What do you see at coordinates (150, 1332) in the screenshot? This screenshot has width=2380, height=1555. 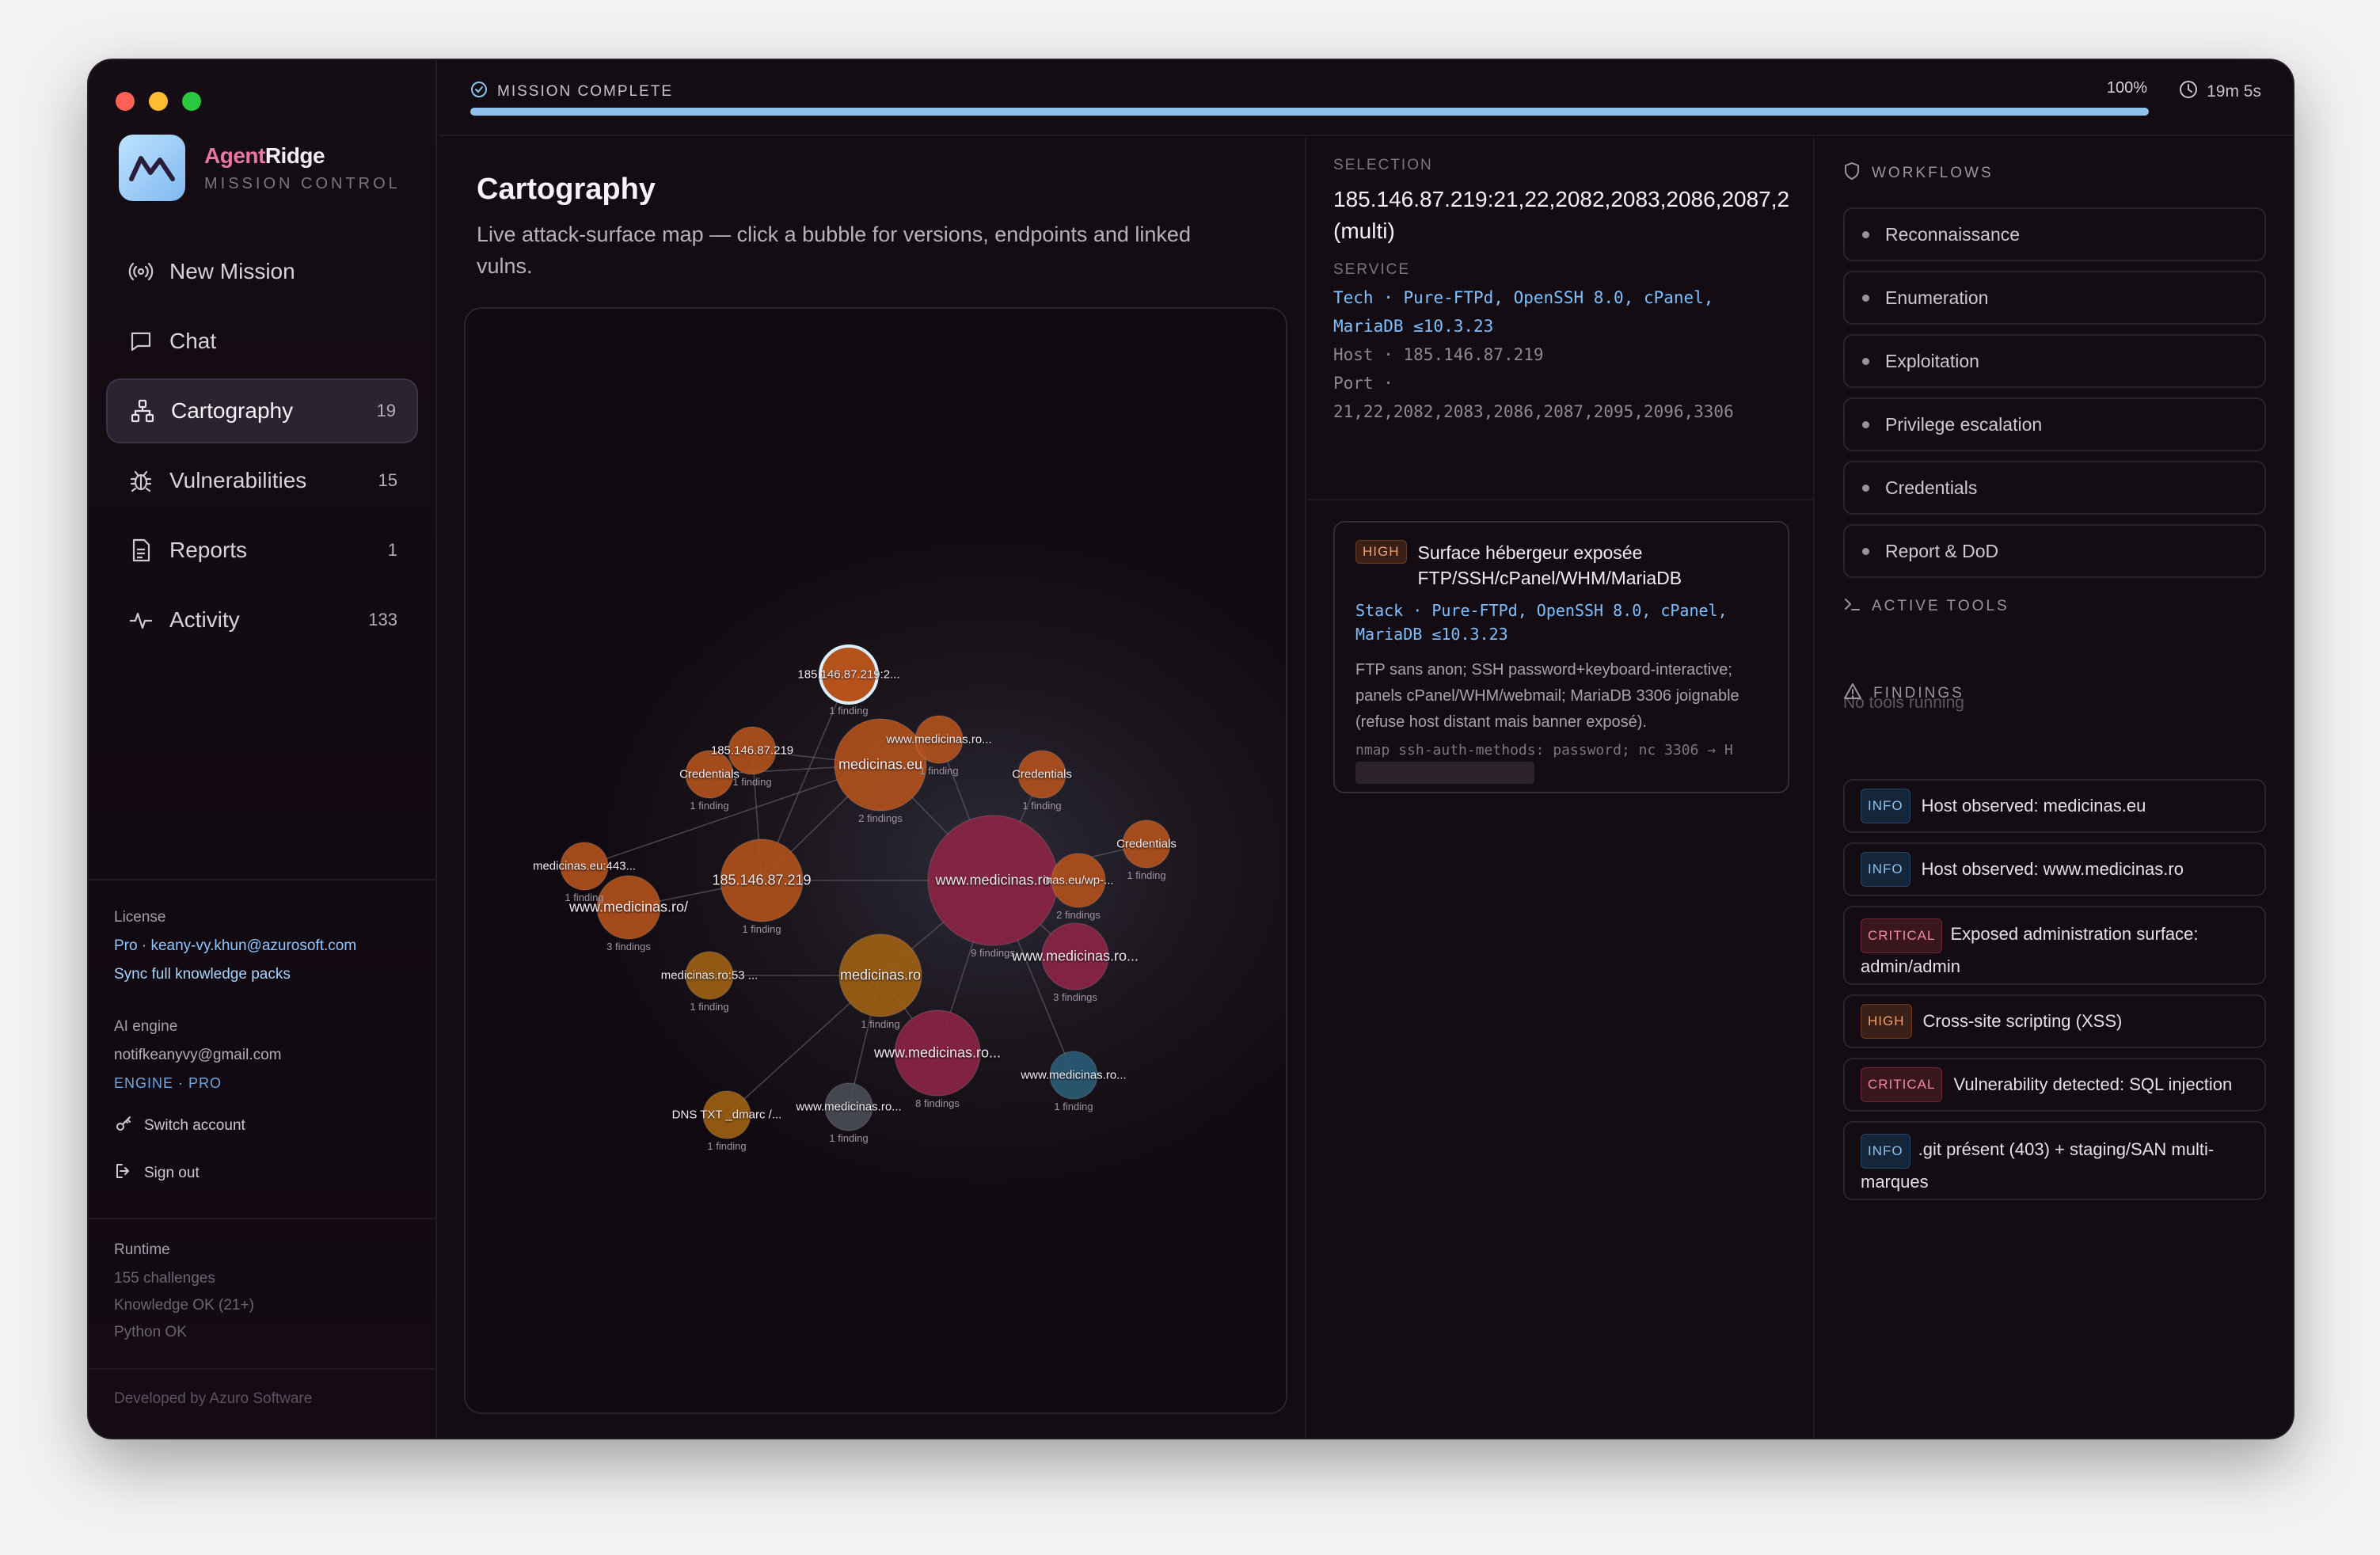 I see `runtime-python: Python OK` at bounding box center [150, 1332].